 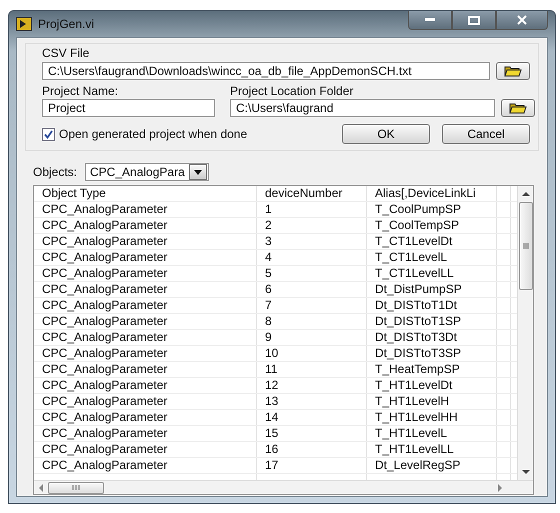 I want to click on table-cell: T_CT1LevelL, so click(x=432, y=257).